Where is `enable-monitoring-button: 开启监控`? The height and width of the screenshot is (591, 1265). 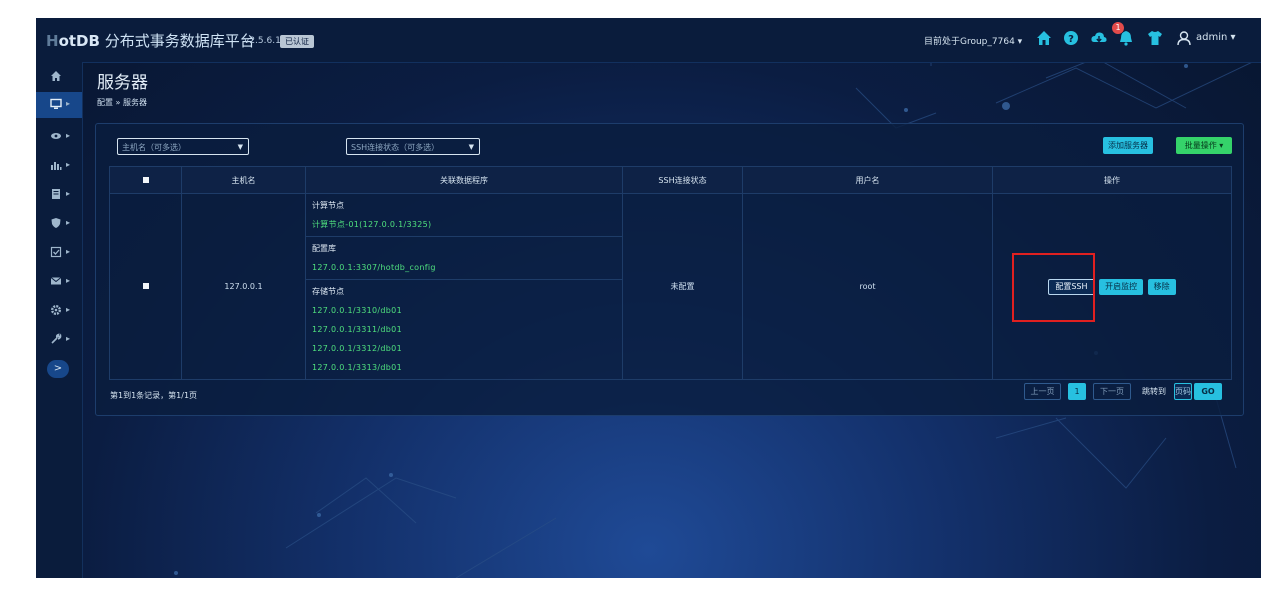 enable-monitoring-button: 开启监控 is located at coordinates (1121, 286).